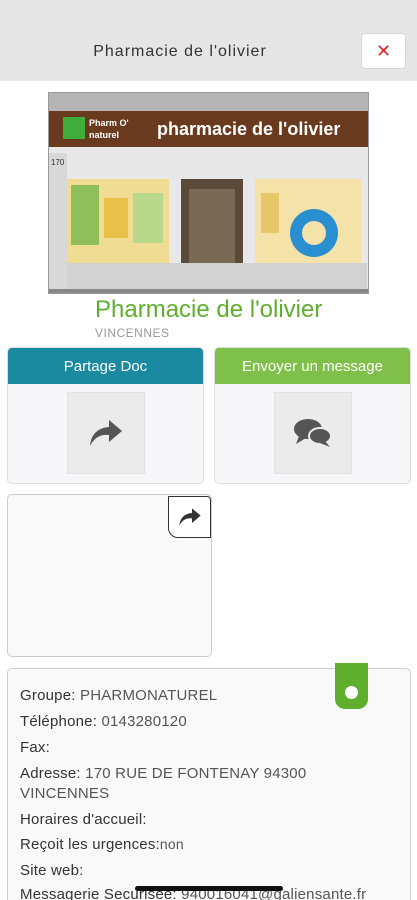 This screenshot has height=900, width=417. Describe the element at coordinates (59, 721) in the screenshot. I see `telephone-label: Téléphone:` at that location.